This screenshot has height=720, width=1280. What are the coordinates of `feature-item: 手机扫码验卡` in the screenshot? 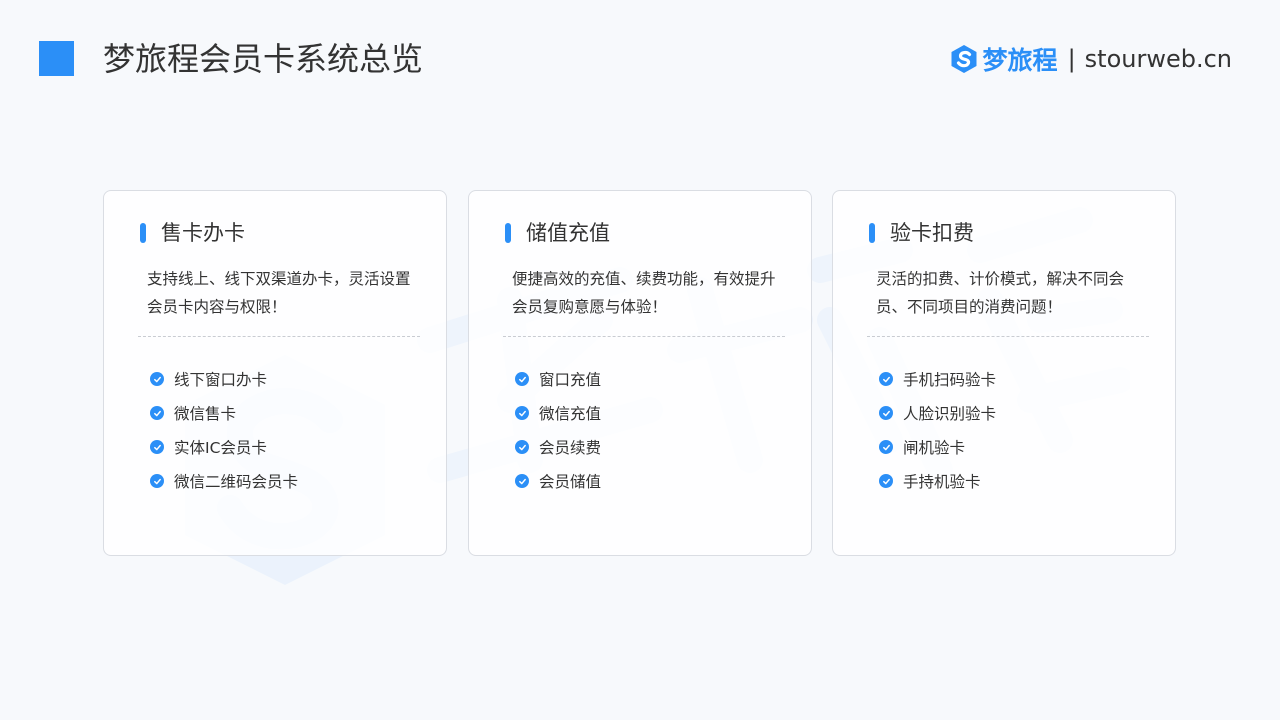 It's located at (937, 379).